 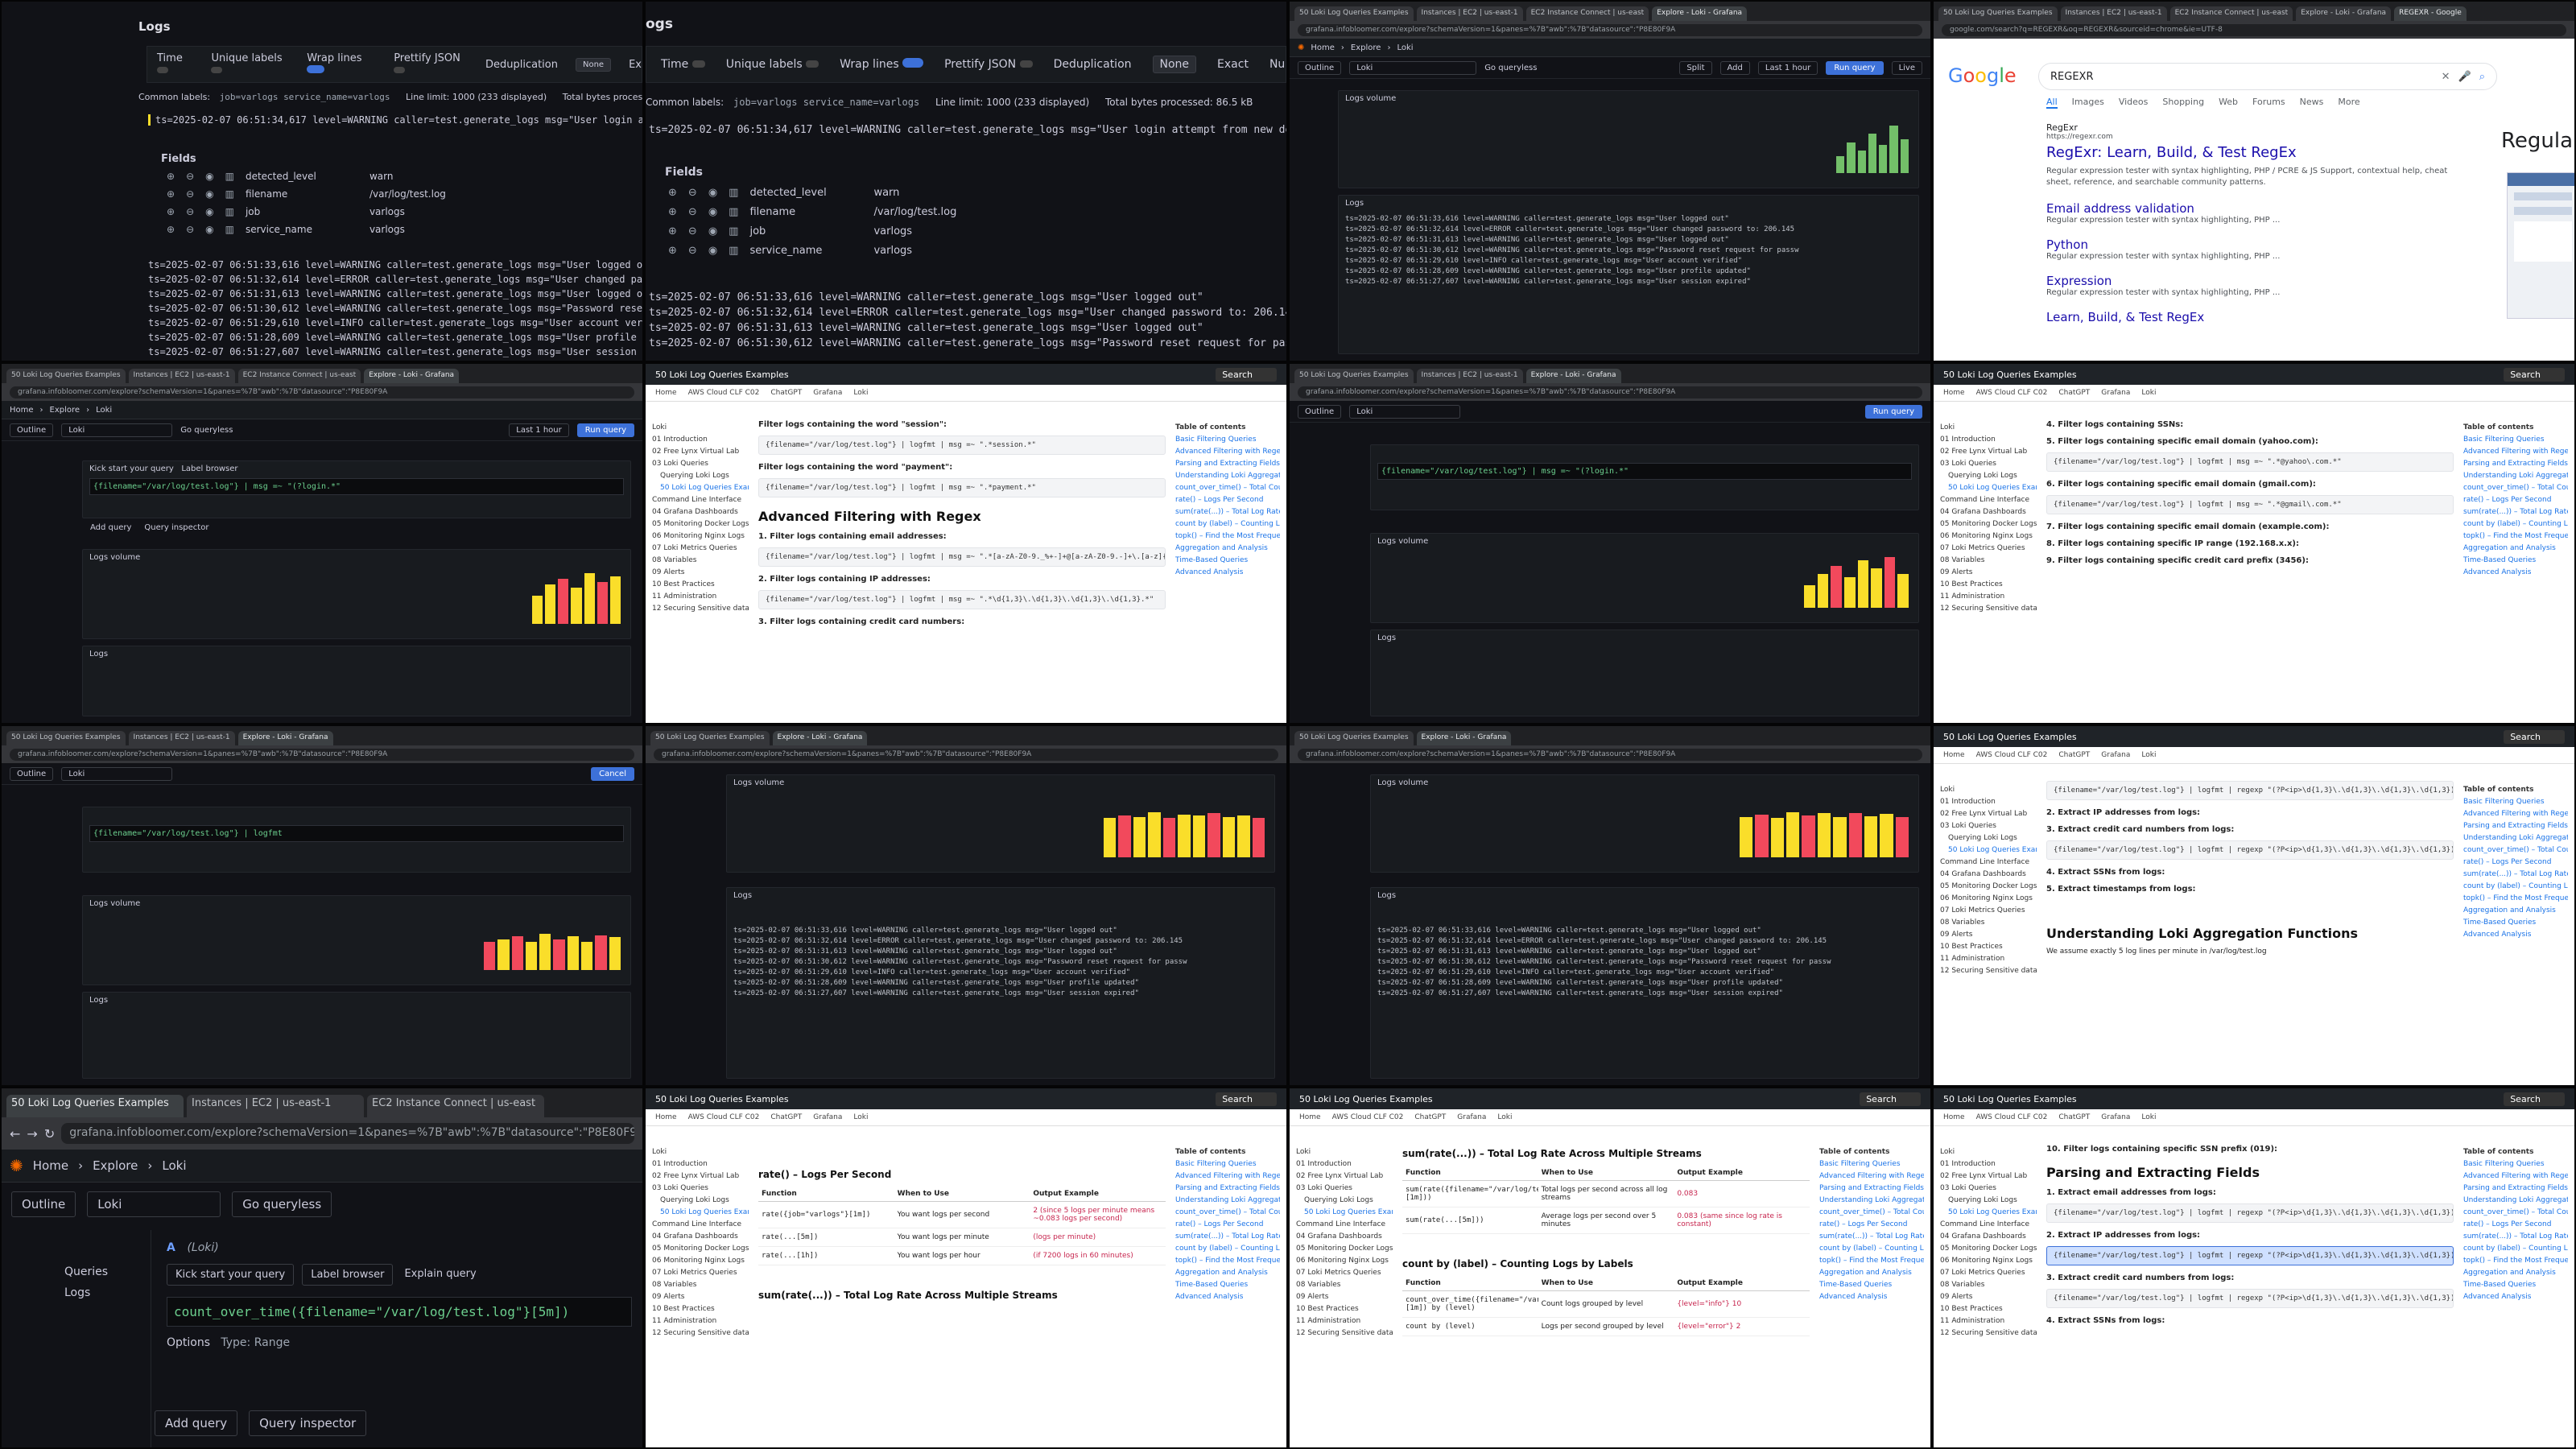 I want to click on sidebar-item: 09 Alerts, so click(x=700, y=573).